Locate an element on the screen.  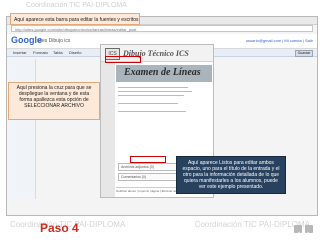
post-title-field: Examen de Líneas is located at coordinates (164, 73).